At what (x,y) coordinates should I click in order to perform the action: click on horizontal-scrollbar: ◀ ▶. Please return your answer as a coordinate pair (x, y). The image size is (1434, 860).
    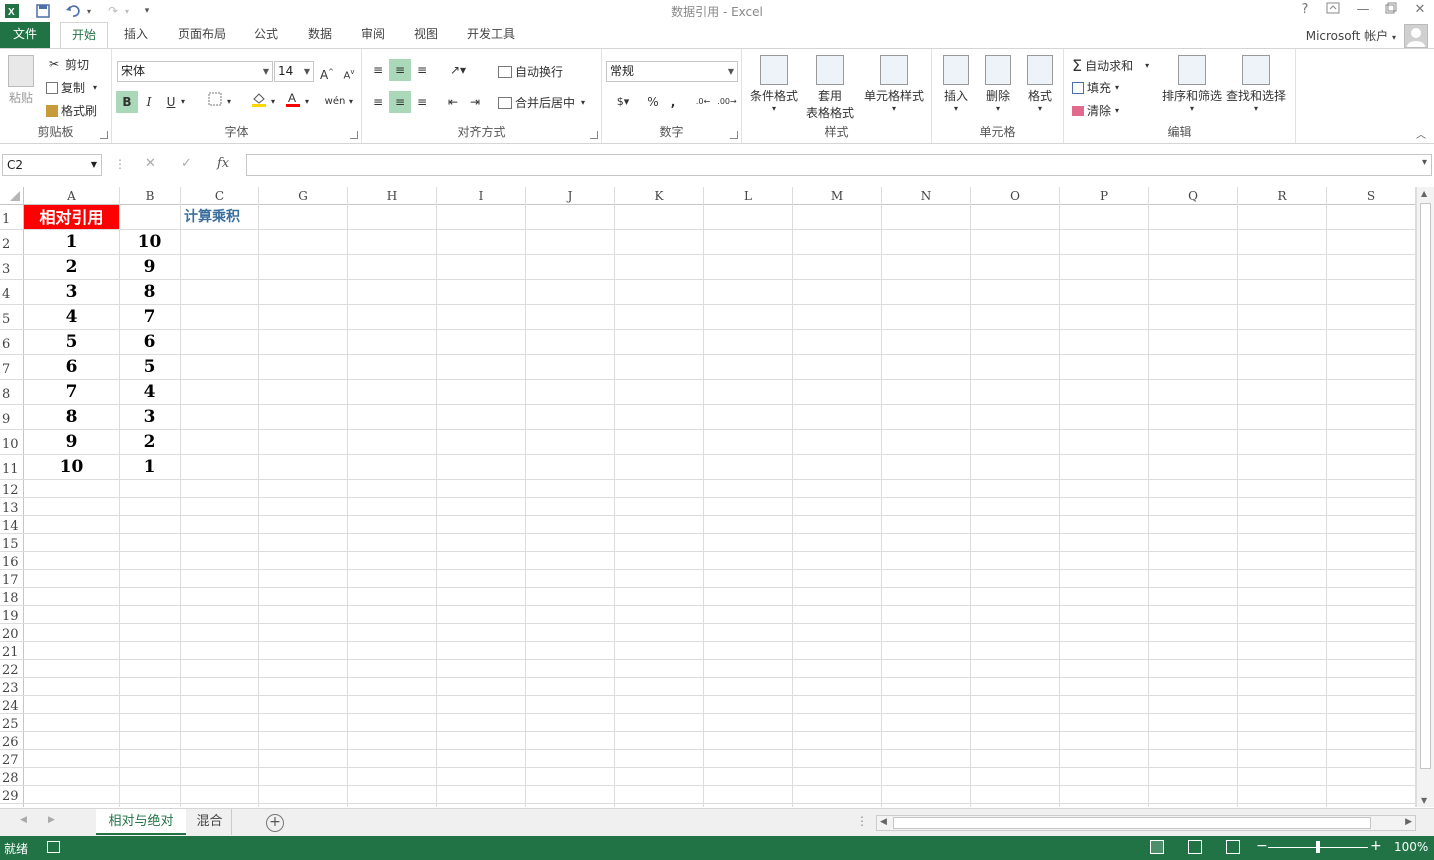
    Looking at the image, I should click on (1146, 823).